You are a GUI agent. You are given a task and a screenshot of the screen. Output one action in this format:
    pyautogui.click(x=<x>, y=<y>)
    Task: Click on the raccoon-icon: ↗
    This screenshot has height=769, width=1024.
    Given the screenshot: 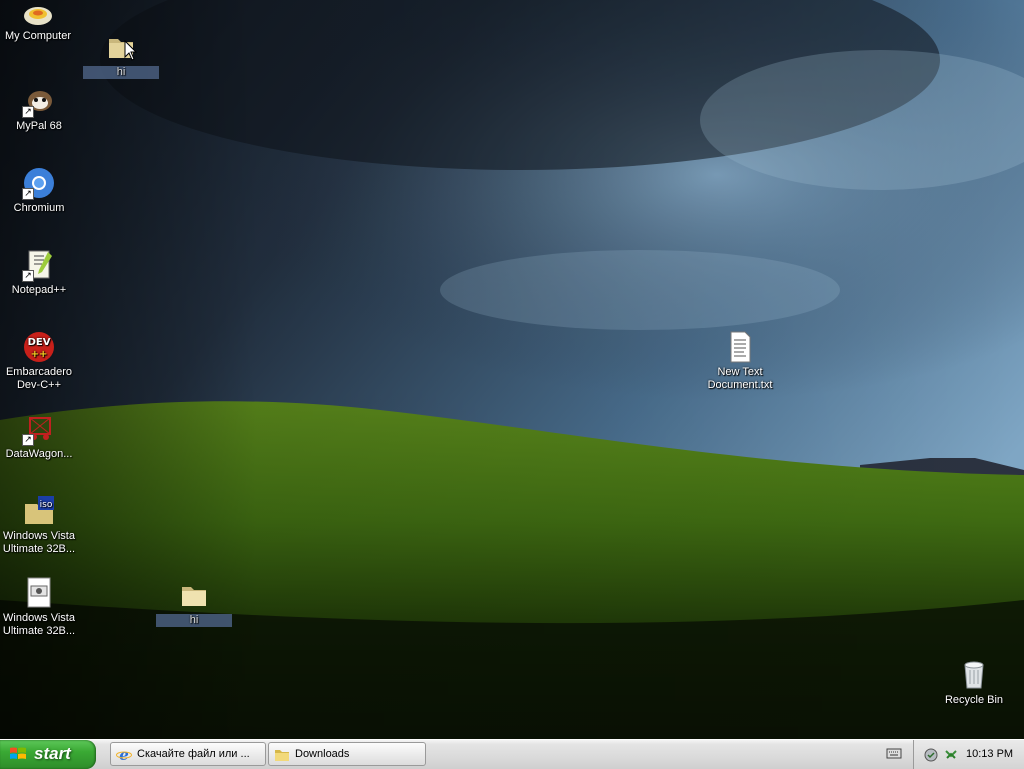 What is the action you would take?
    pyautogui.click(x=39, y=101)
    